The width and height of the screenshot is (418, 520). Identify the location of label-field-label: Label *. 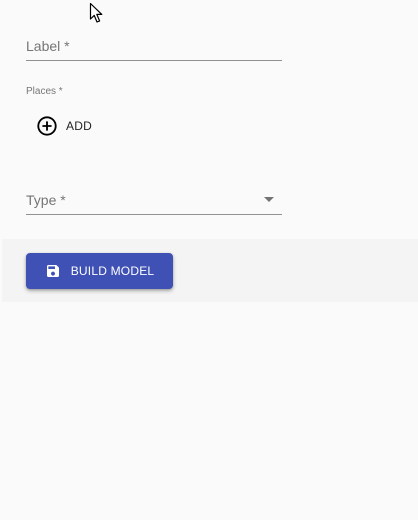
(48, 46).